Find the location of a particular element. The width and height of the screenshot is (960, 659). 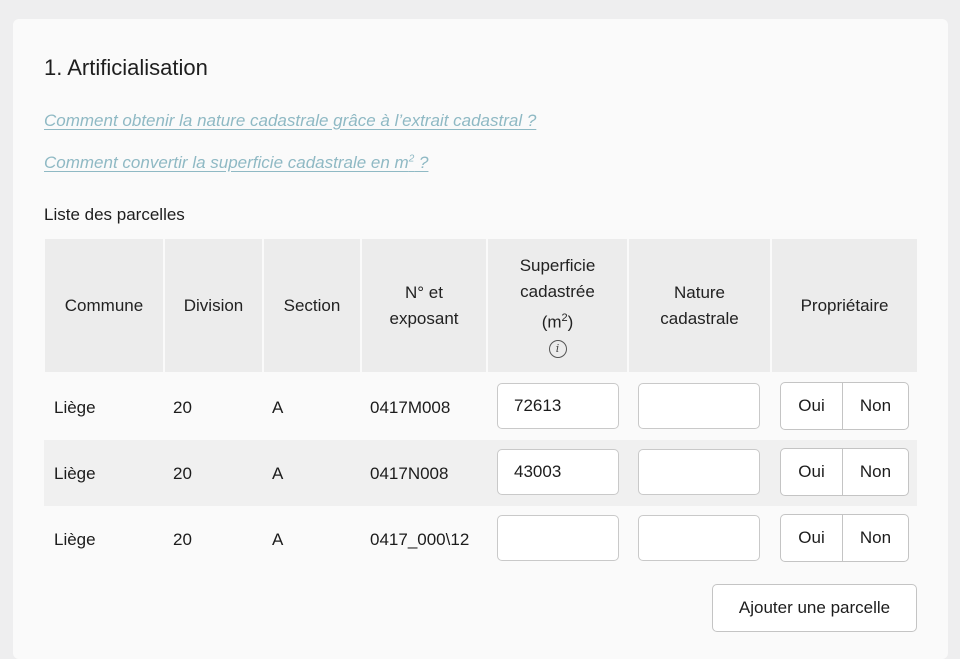

header-nature: Nature cadastrale is located at coordinates (699, 305).